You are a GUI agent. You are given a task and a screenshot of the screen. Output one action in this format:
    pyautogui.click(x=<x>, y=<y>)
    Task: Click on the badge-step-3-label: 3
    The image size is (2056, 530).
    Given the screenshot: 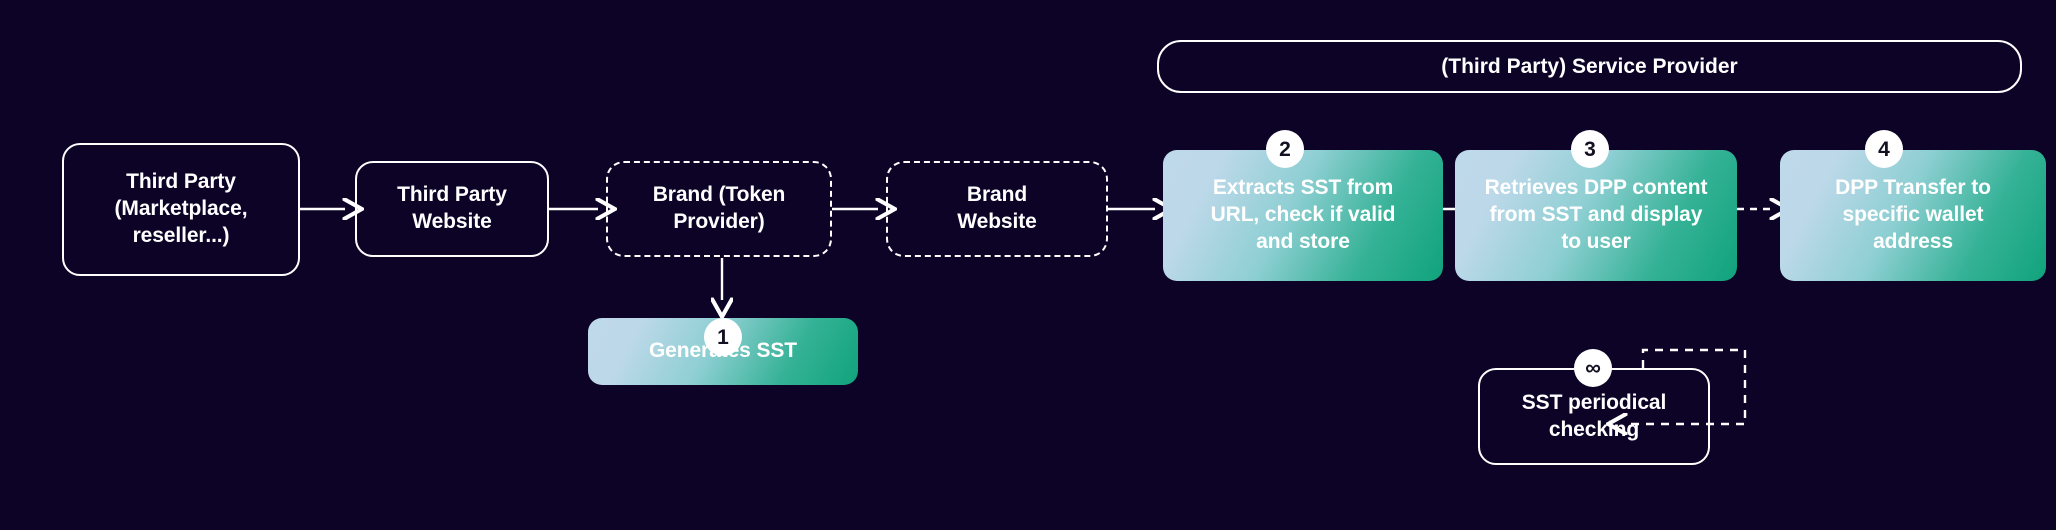 What is the action you would take?
    pyautogui.click(x=1590, y=149)
    